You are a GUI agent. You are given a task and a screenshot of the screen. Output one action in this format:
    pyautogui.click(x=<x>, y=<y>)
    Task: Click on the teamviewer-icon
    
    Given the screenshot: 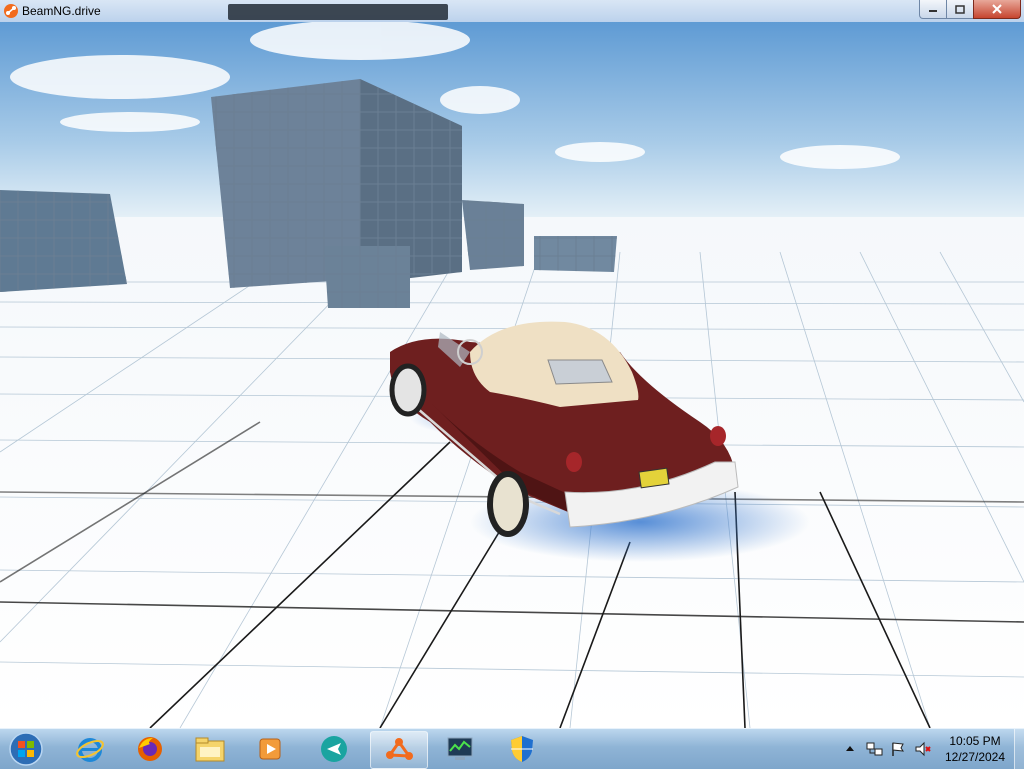 What is the action you would take?
    pyautogui.click(x=334, y=749)
    